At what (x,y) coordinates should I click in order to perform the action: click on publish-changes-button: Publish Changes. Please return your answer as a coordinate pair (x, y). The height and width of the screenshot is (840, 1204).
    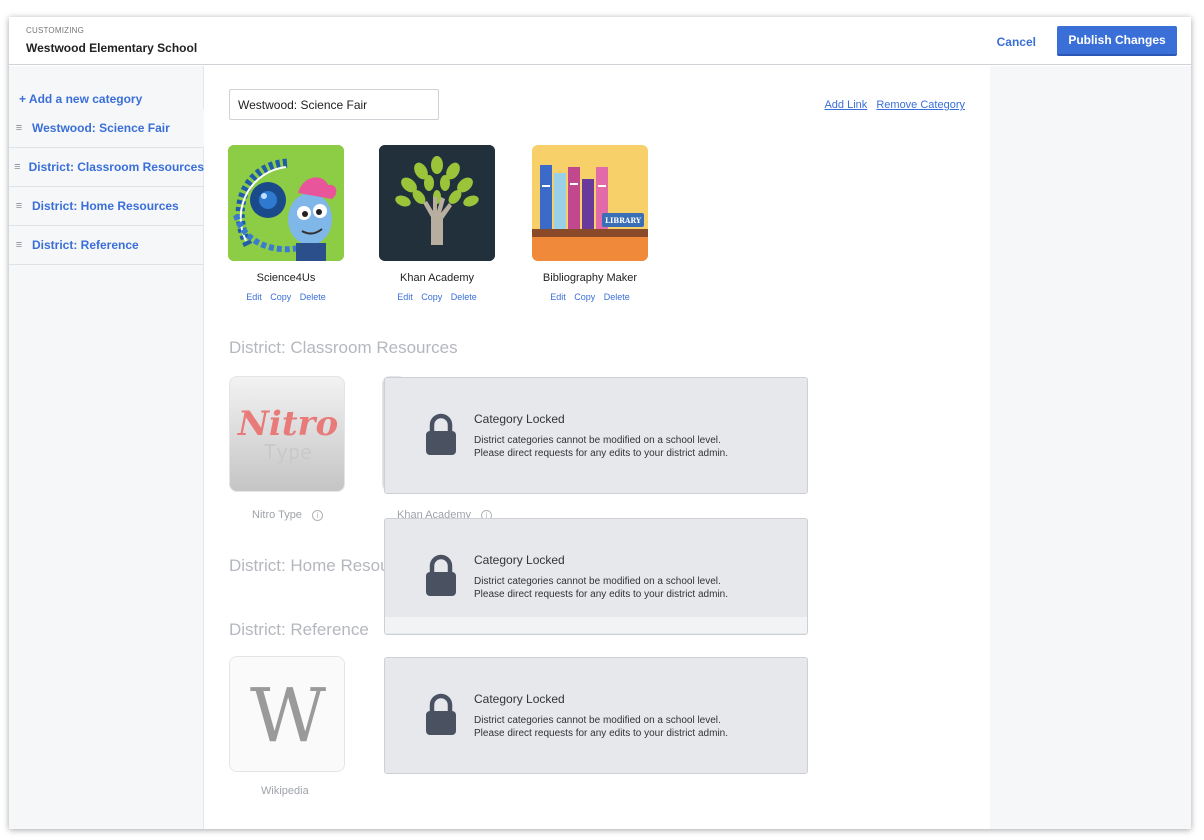
    Looking at the image, I should click on (1117, 41).